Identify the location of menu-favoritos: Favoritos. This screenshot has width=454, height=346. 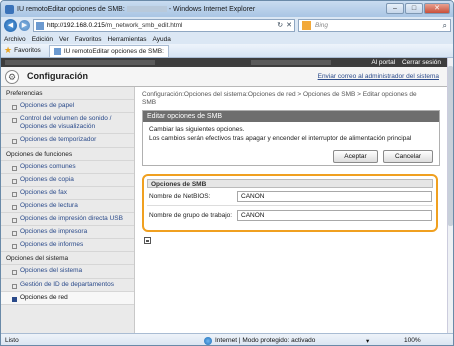
(88, 39).